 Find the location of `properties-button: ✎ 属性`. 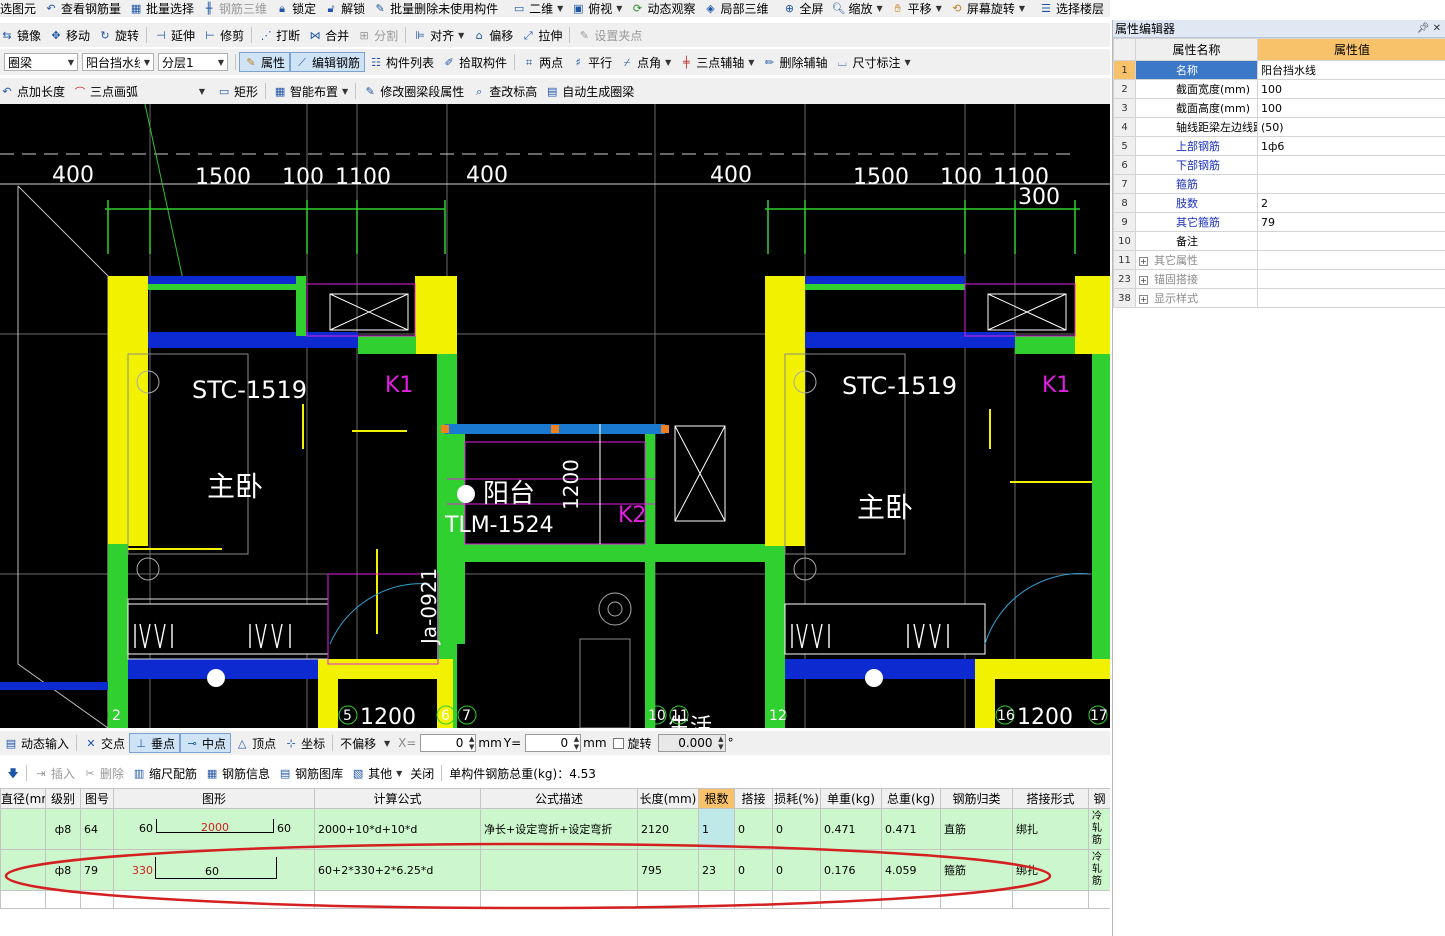

properties-button: ✎ 属性 is located at coordinates (265, 62).